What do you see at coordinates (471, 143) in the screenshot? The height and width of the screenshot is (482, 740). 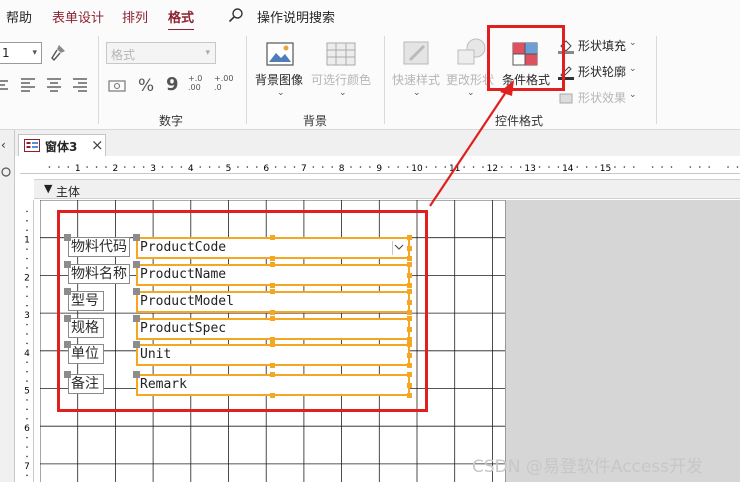 I see `annotation-arrow` at bounding box center [471, 143].